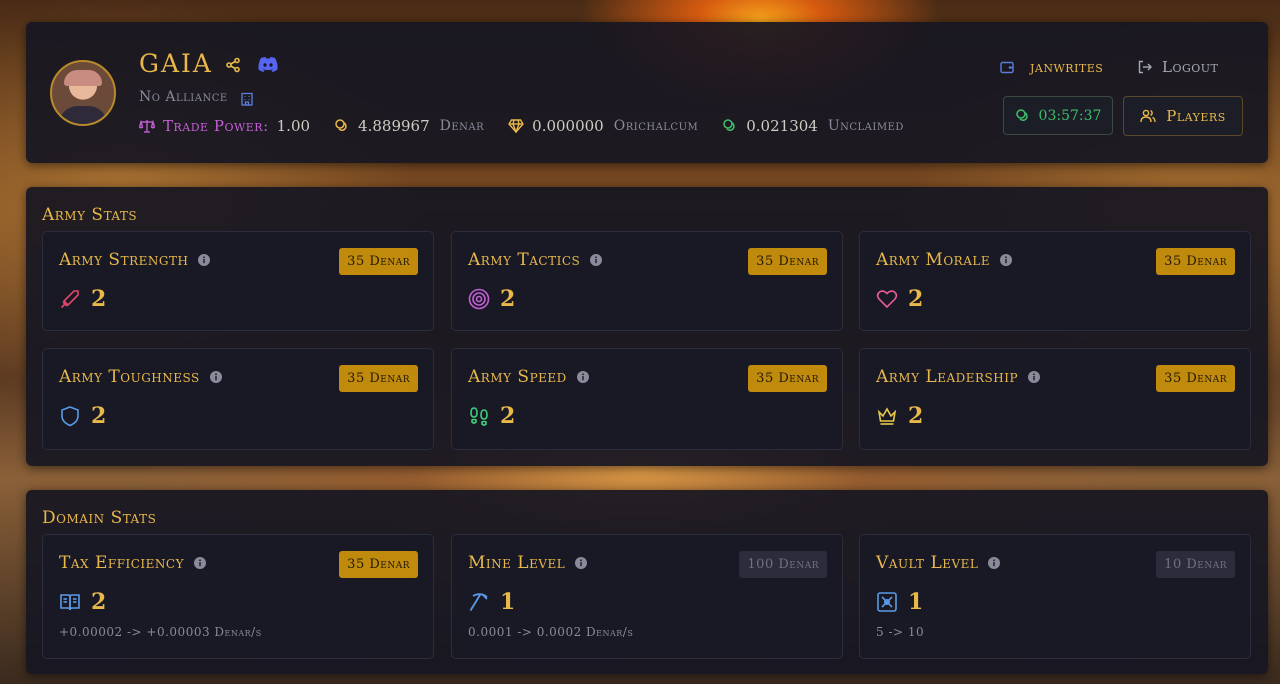  I want to click on trade-power-label: Trade Power:, so click(216, 126).